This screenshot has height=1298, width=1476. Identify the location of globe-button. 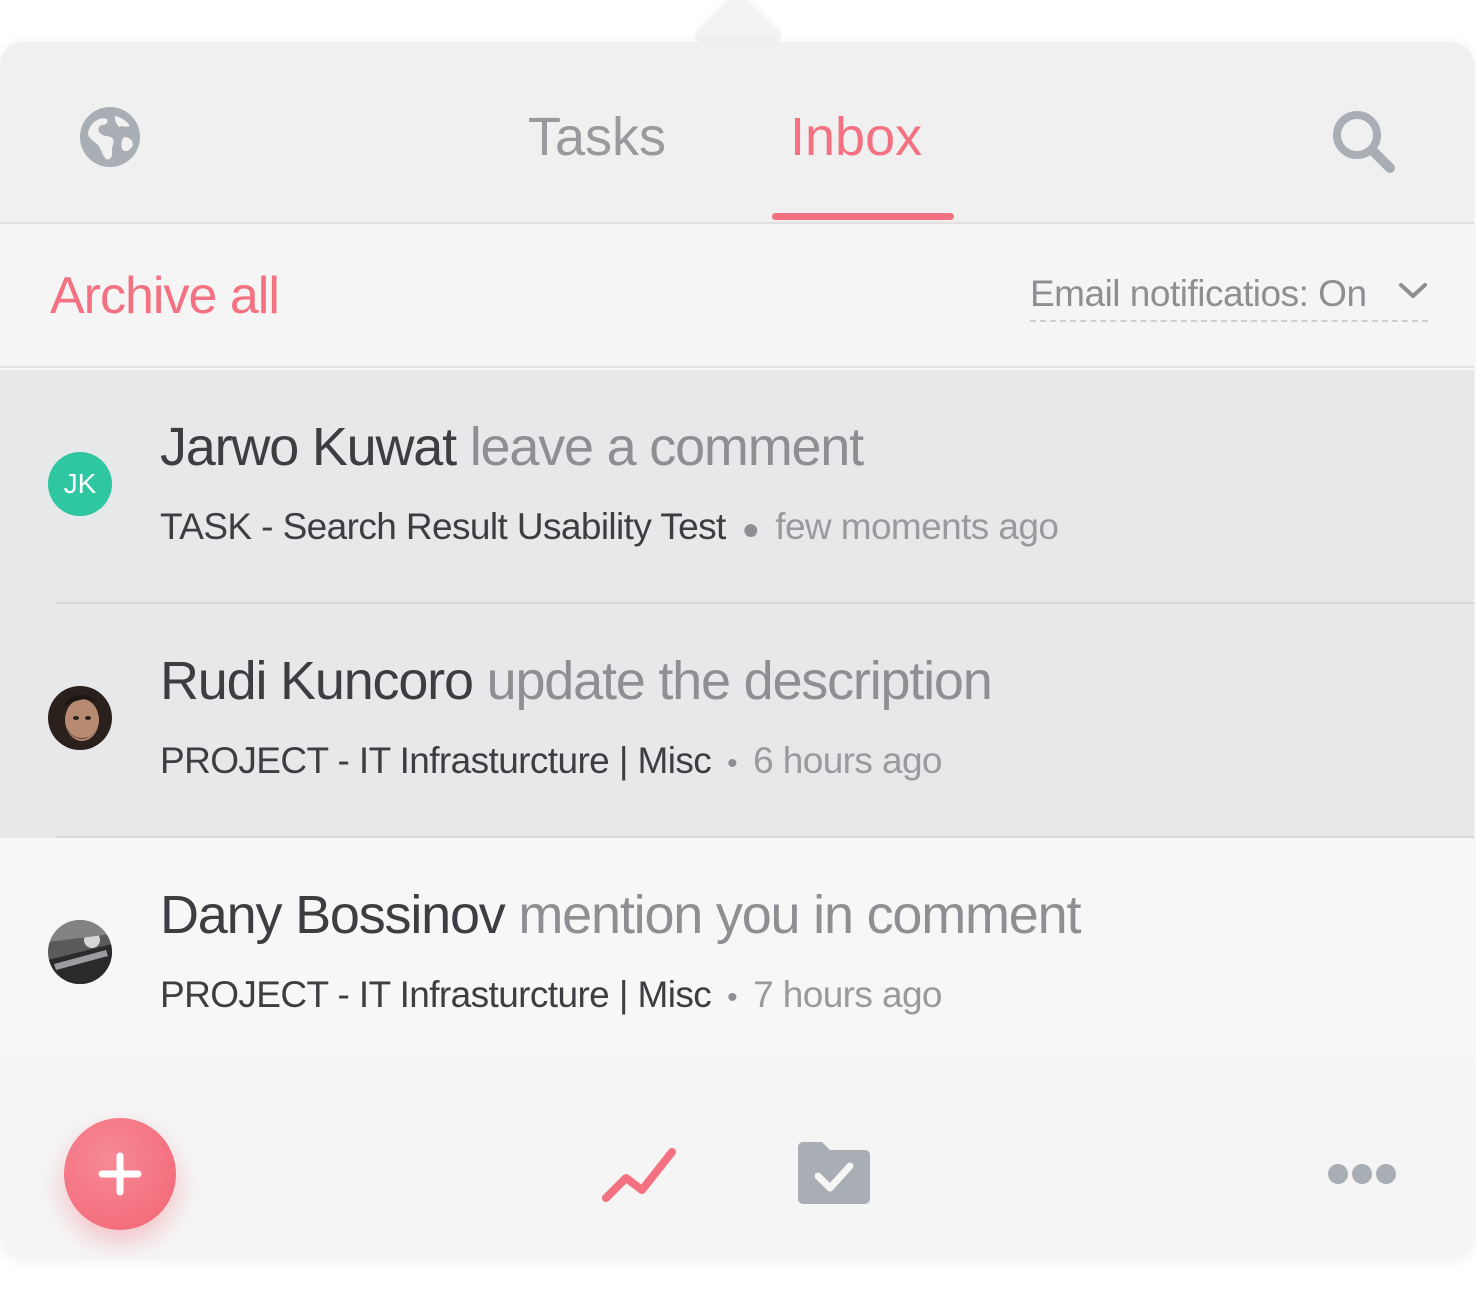
(110, 137).